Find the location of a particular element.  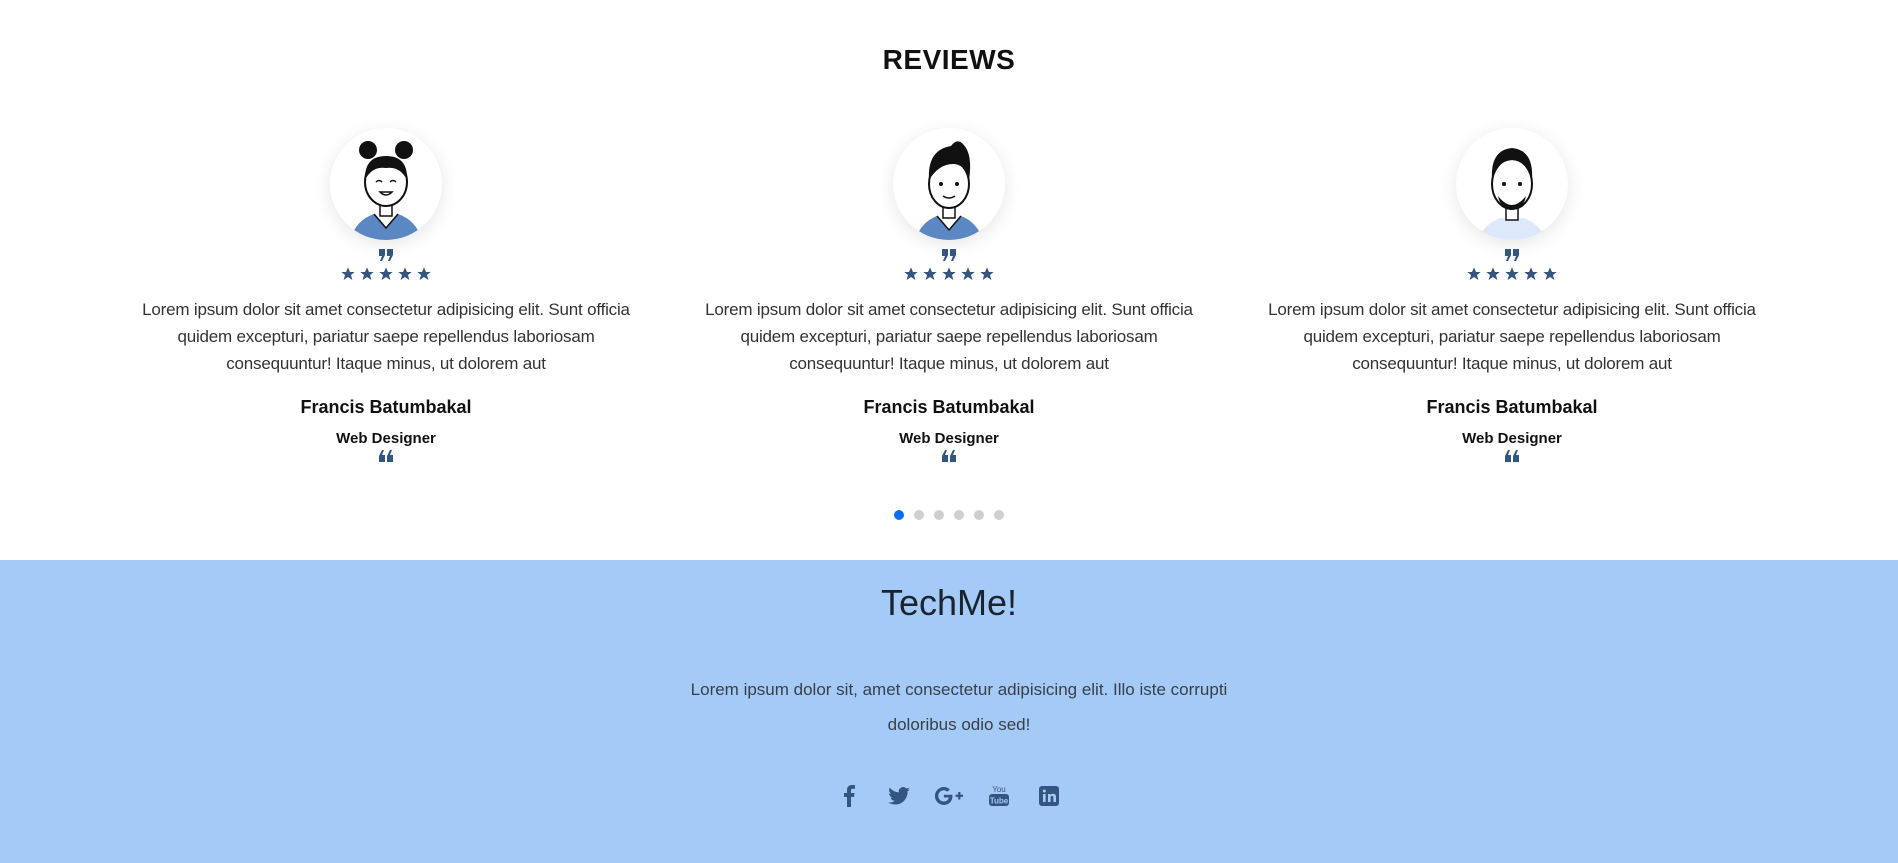

google-plus-icon is located at coordinates (949, 796).